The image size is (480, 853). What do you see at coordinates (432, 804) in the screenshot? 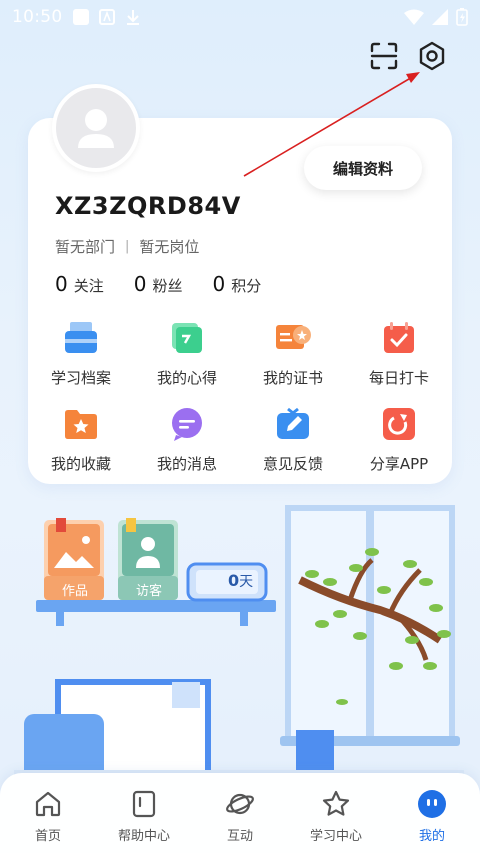
I see `profile-face-icon` at bounding box center [432, 804].